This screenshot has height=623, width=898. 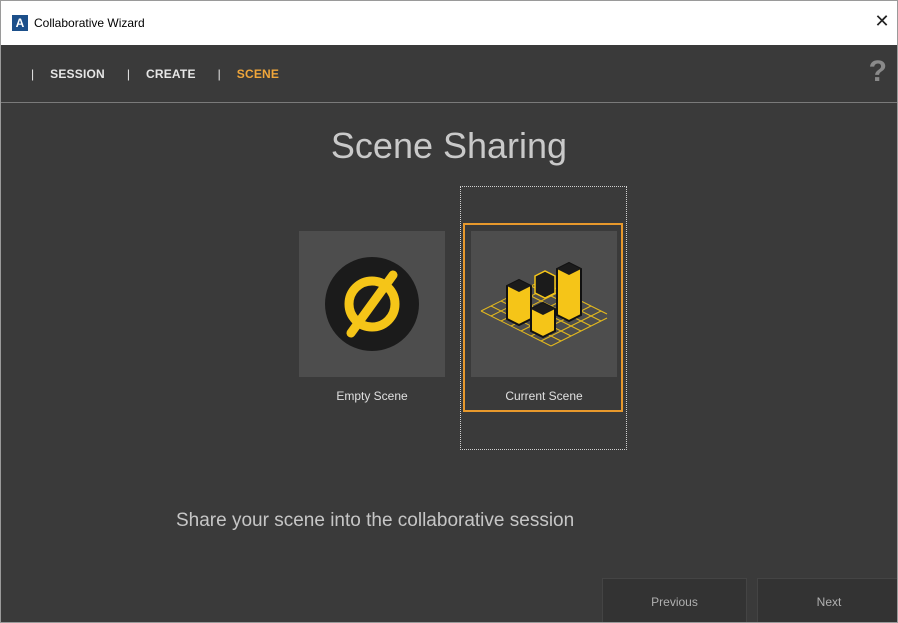 I want to click on option-empty-scene: Empty Scene, so click(x=372, y=324).